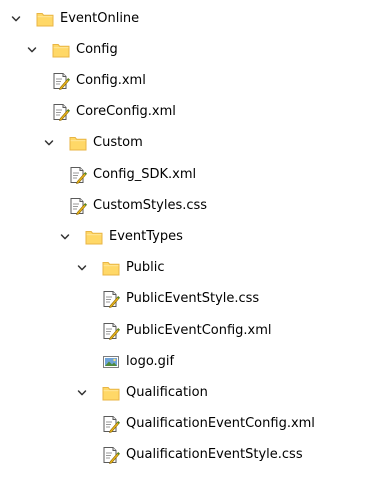 Image resolution: width=369 pixels, height=478 pixels. I want to click on tree-item-qualification: Qualification, so click(142, 393).